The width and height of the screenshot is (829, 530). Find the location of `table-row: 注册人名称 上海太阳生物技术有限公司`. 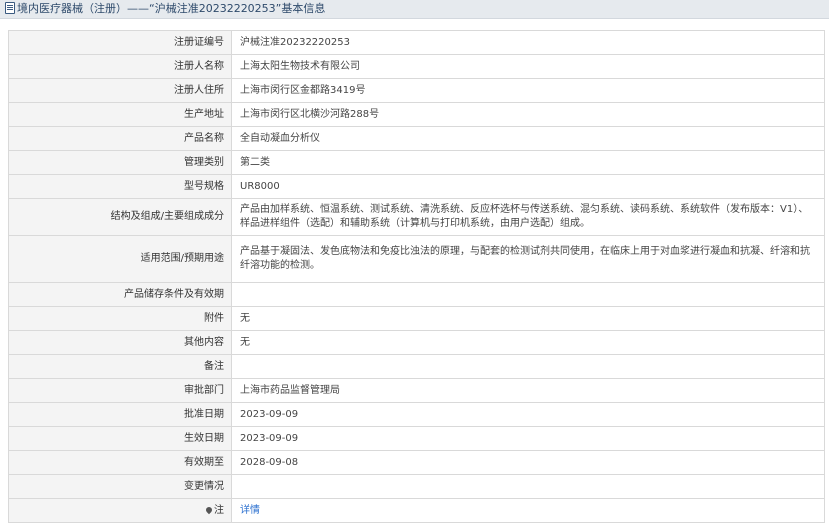

table-row: 注册人名称 上海太阳生物技术有限公司 is located at coordinates (416, 66).